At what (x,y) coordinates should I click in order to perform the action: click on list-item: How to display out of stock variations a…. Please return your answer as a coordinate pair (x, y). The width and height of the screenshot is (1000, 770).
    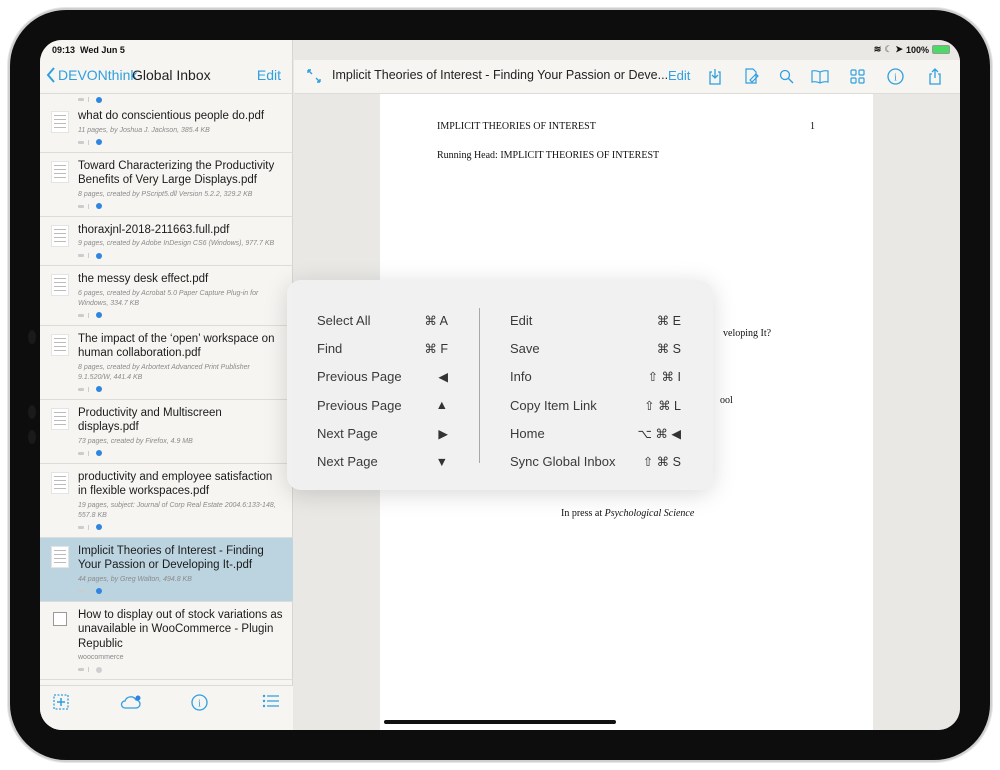
    Looking at the image, I should click on (166, 641).